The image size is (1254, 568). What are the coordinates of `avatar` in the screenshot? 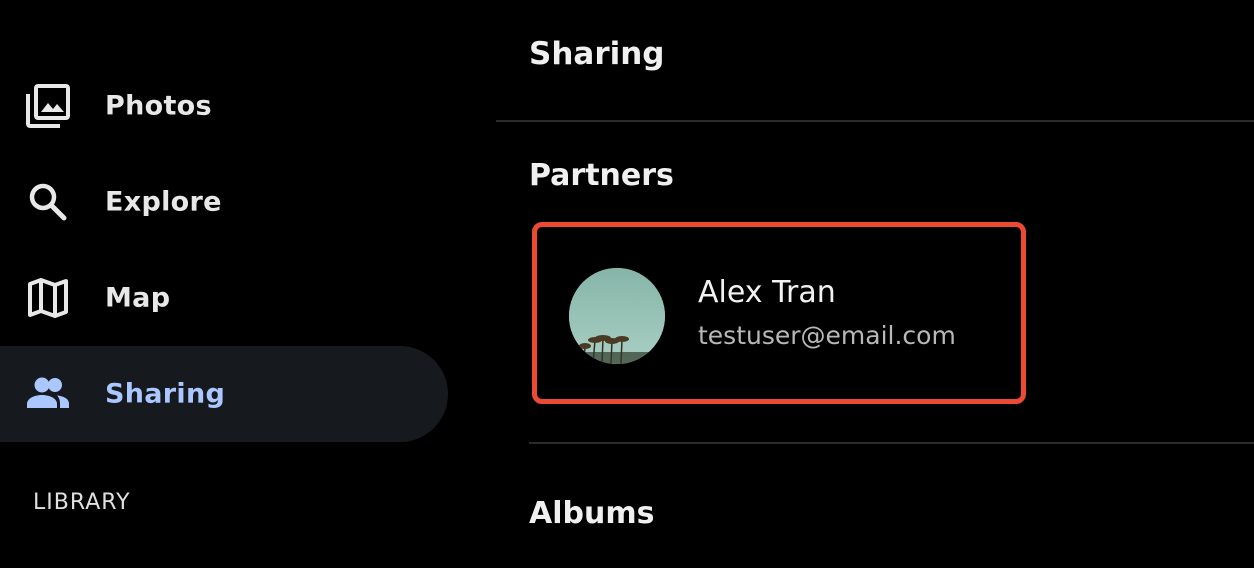 It's located at (617, 316).